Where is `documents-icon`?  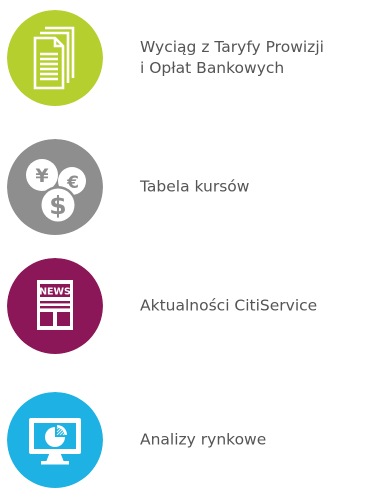 documents-icon is located at coordinates (55, 58).